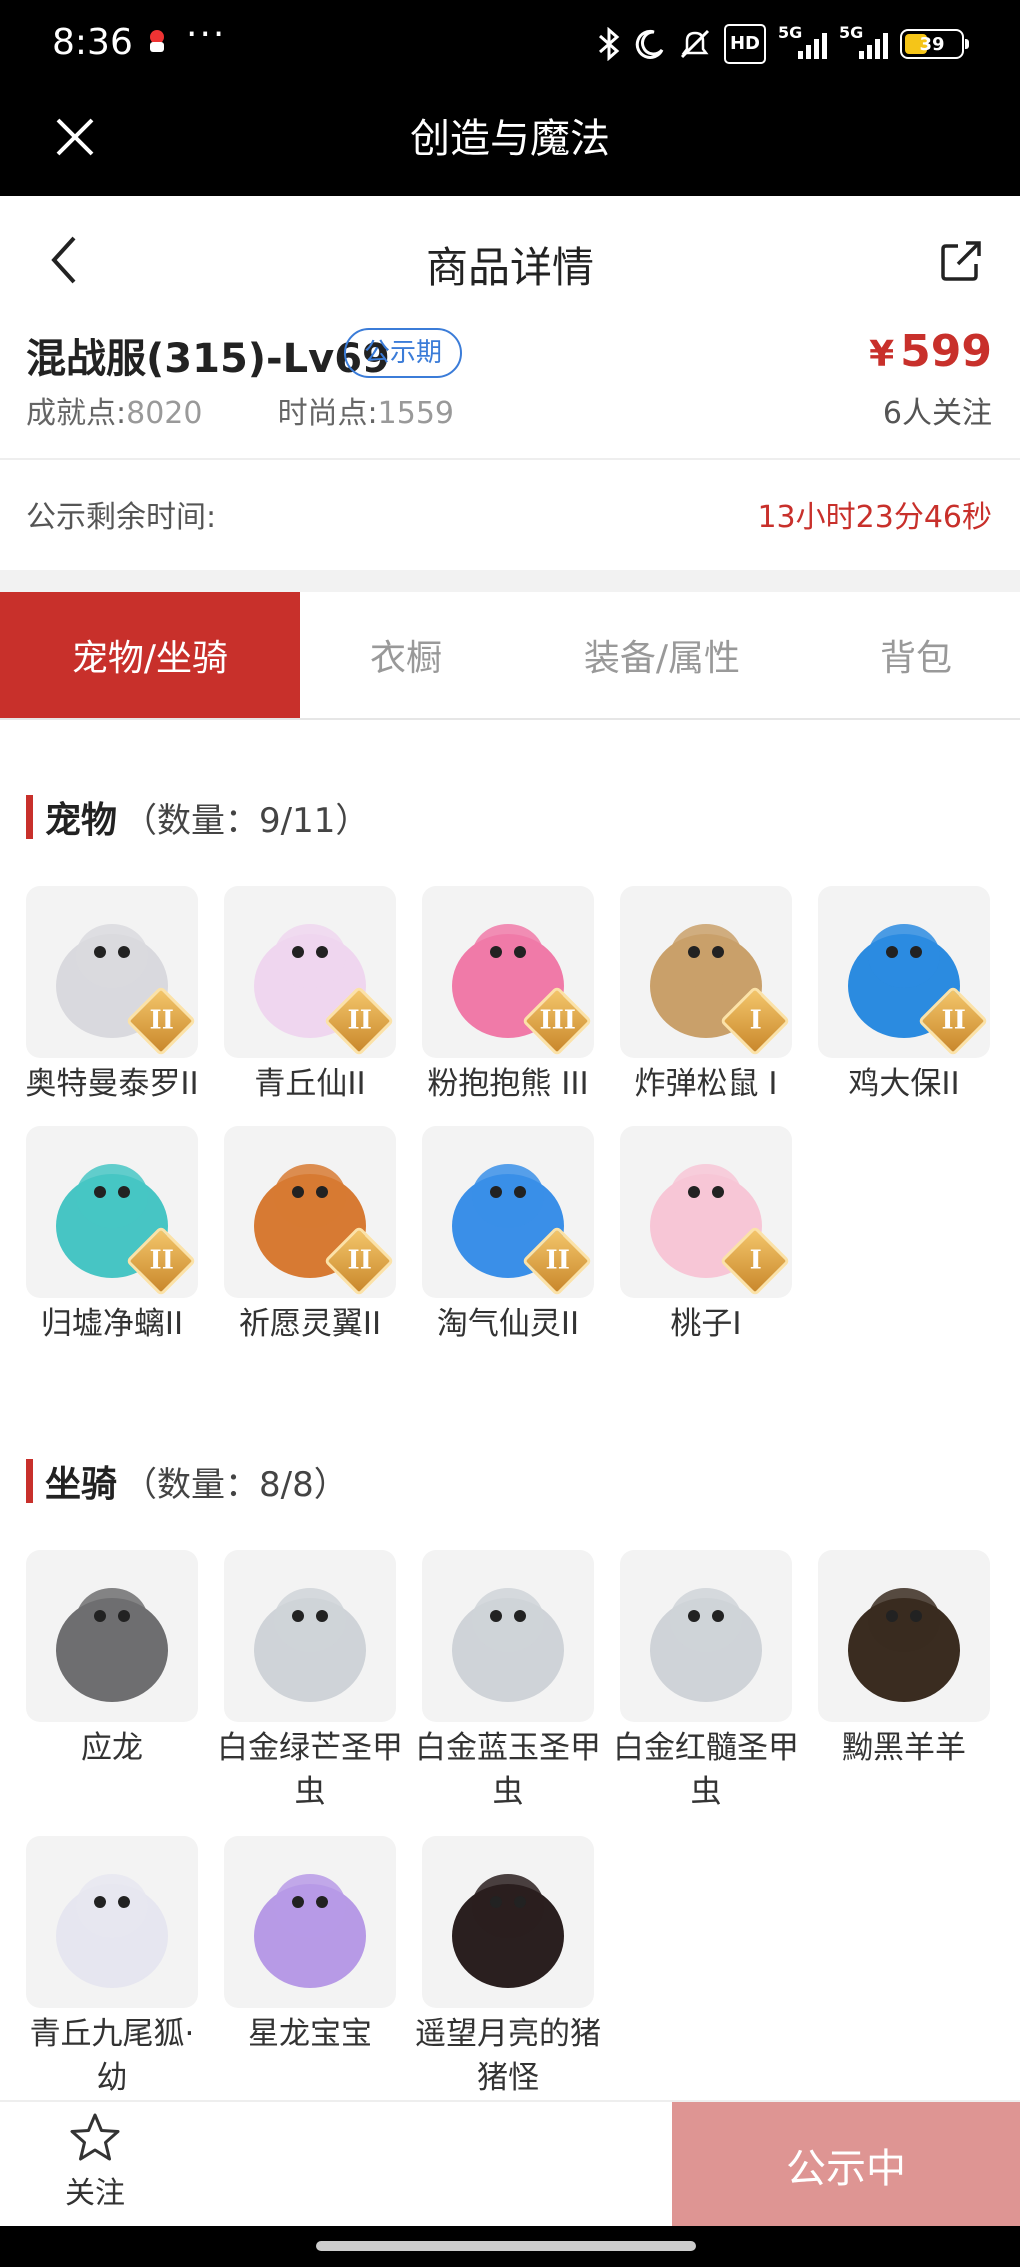  What do you see at coordinates (235, 1484) in the screenshot?
I see `mounts-count: （数量：8/8）` at bounding box center [235, 1484].